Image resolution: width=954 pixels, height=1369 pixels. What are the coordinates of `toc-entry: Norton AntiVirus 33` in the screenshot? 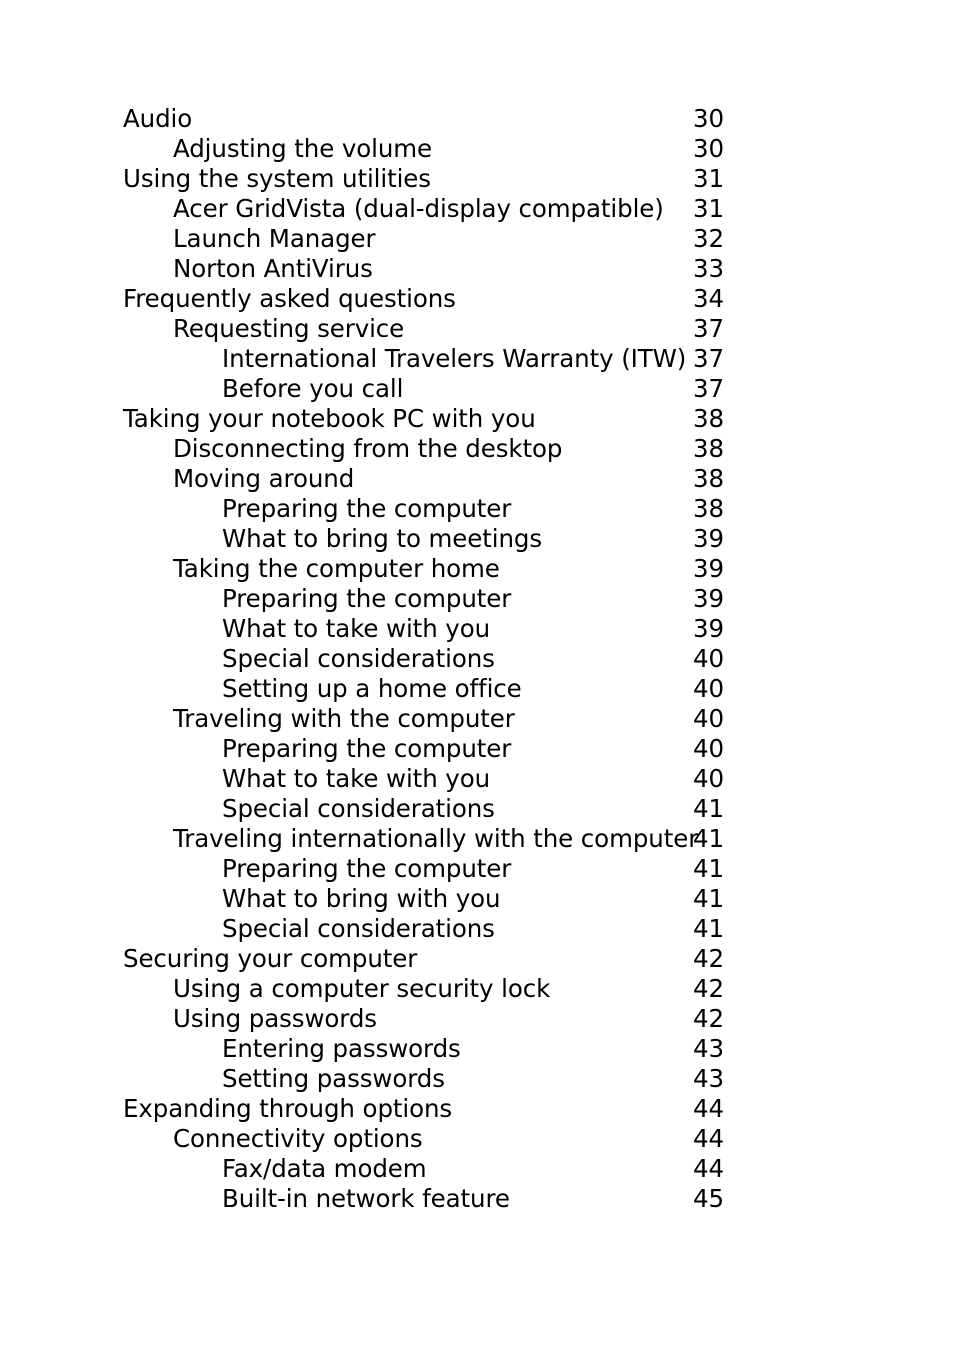 It's located at (477, 269).